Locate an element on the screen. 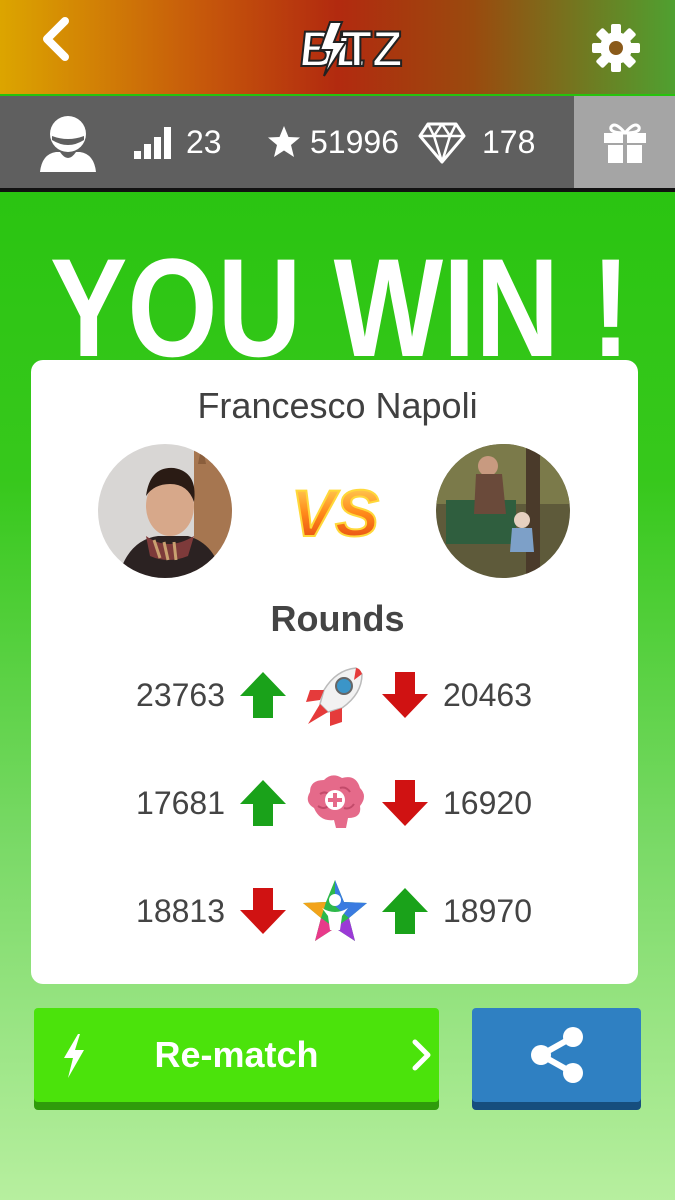  user-icon is located at coordinates (68, 144).